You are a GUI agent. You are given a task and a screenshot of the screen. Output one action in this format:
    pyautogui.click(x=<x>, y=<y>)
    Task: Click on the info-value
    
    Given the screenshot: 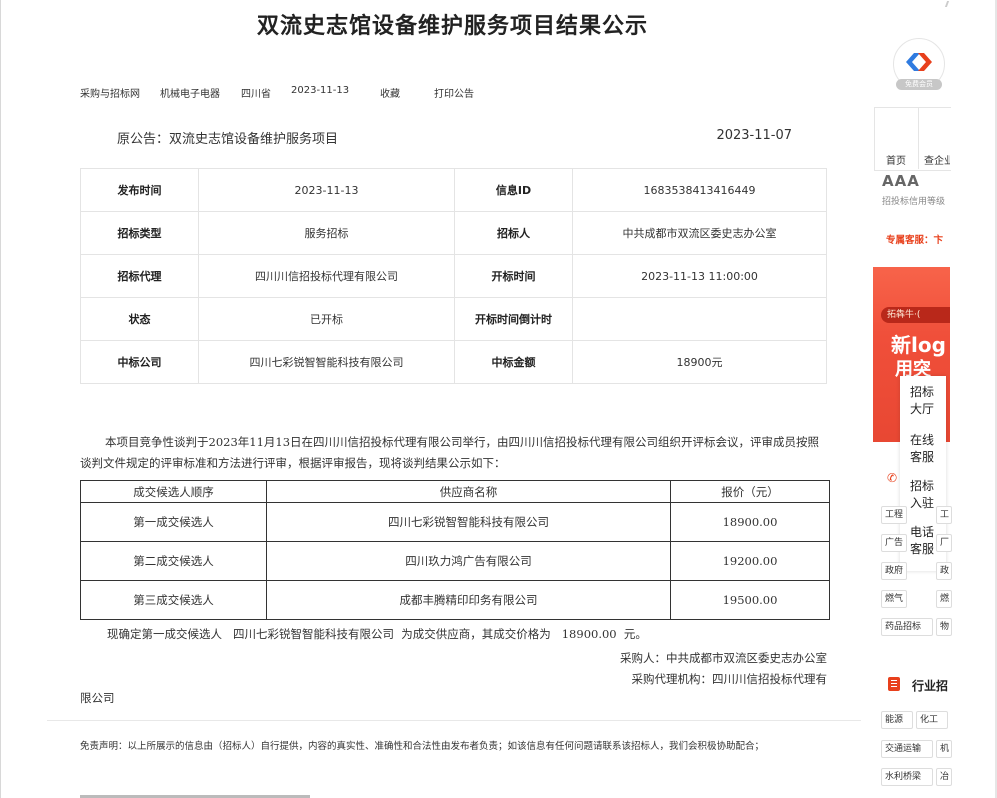 What is the action you would take?
    pyautogui.click(x=699, y=319)
    